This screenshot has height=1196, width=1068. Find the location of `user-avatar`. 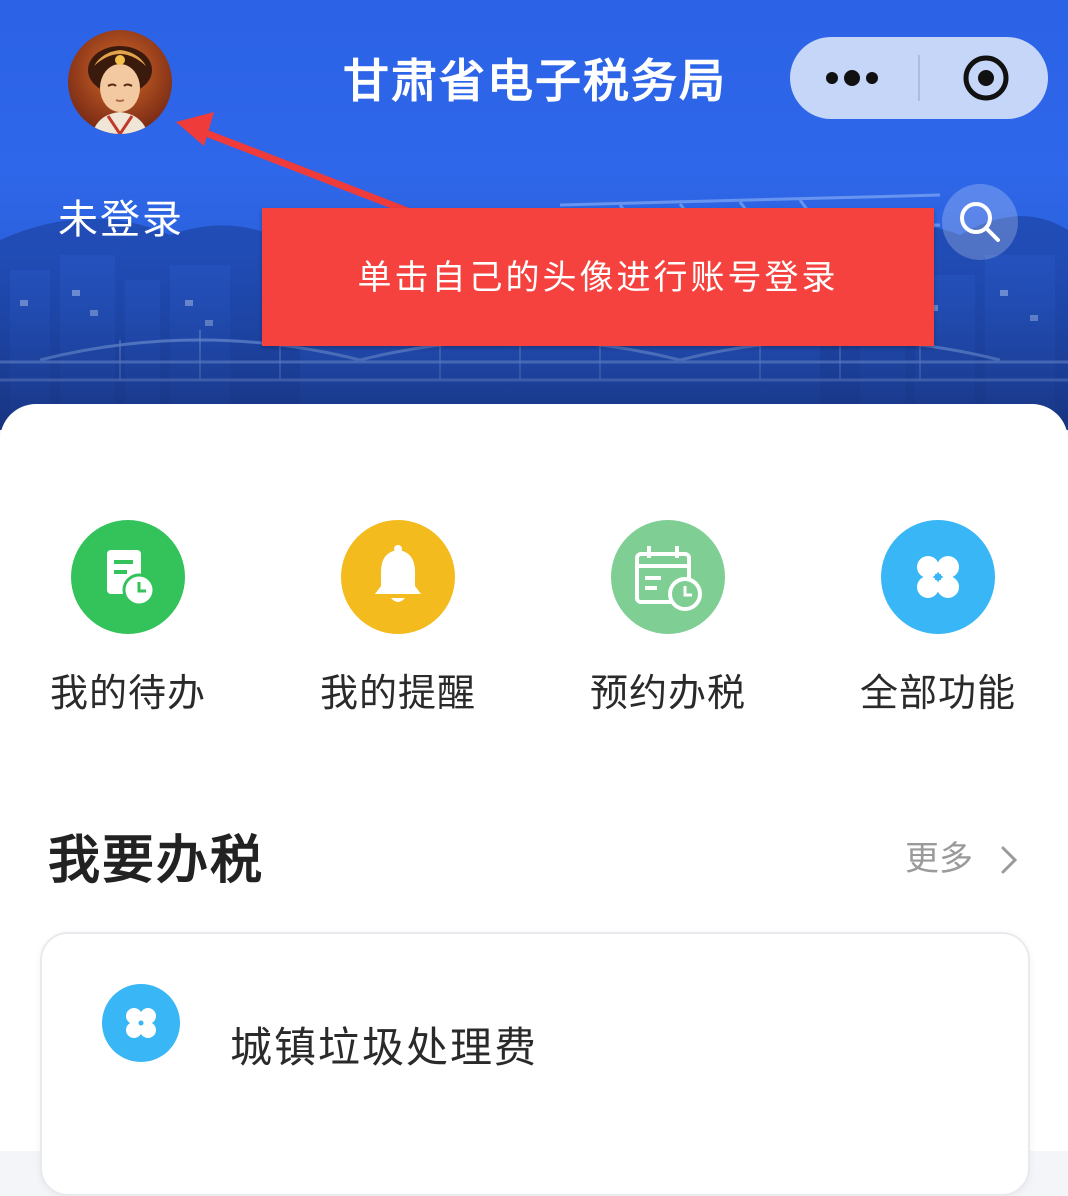

user-avatar is located at coordinates (120, 82).